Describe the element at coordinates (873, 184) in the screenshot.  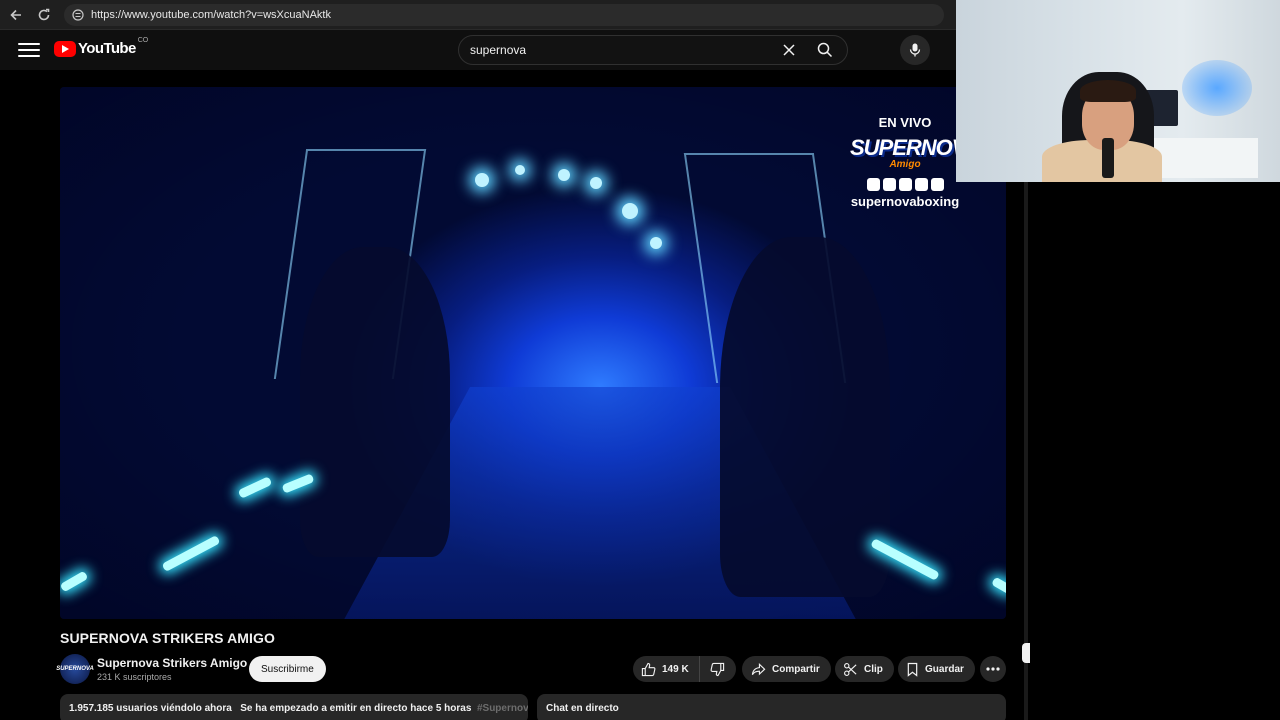
I see `twitch-icon` at that location.